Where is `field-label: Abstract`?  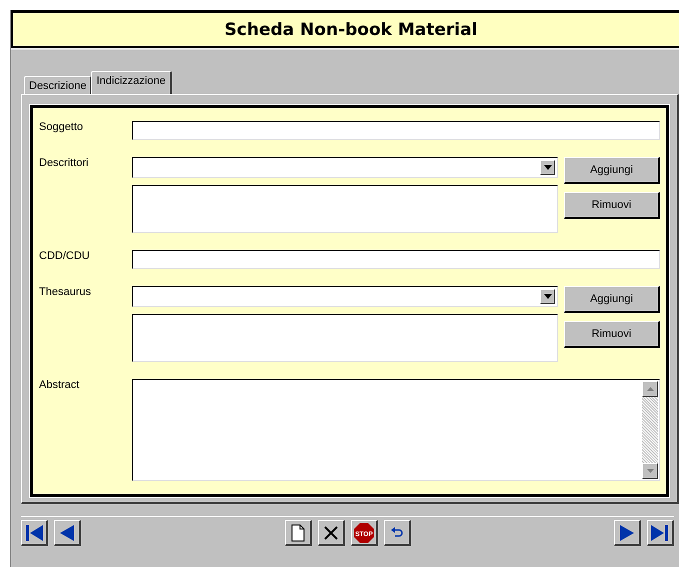 field-label: Abstract is located at coordinates (59, 386).